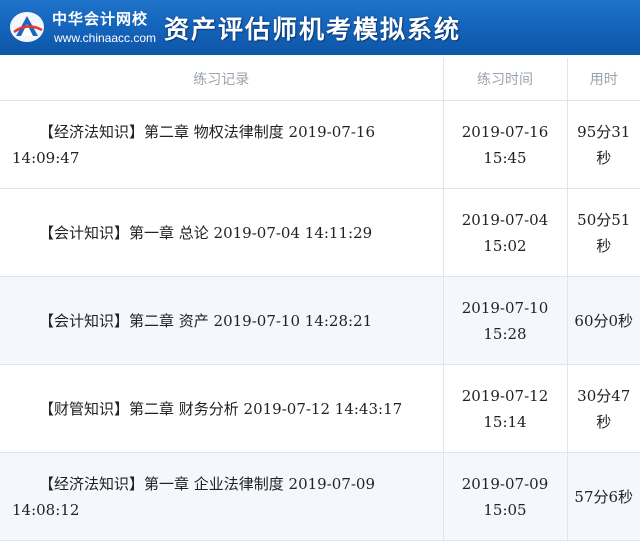 The image size is (640, 541). Describe the element at coordinates (603, 320) in the screenshot. I see `duration: 60分0秒` at that location.